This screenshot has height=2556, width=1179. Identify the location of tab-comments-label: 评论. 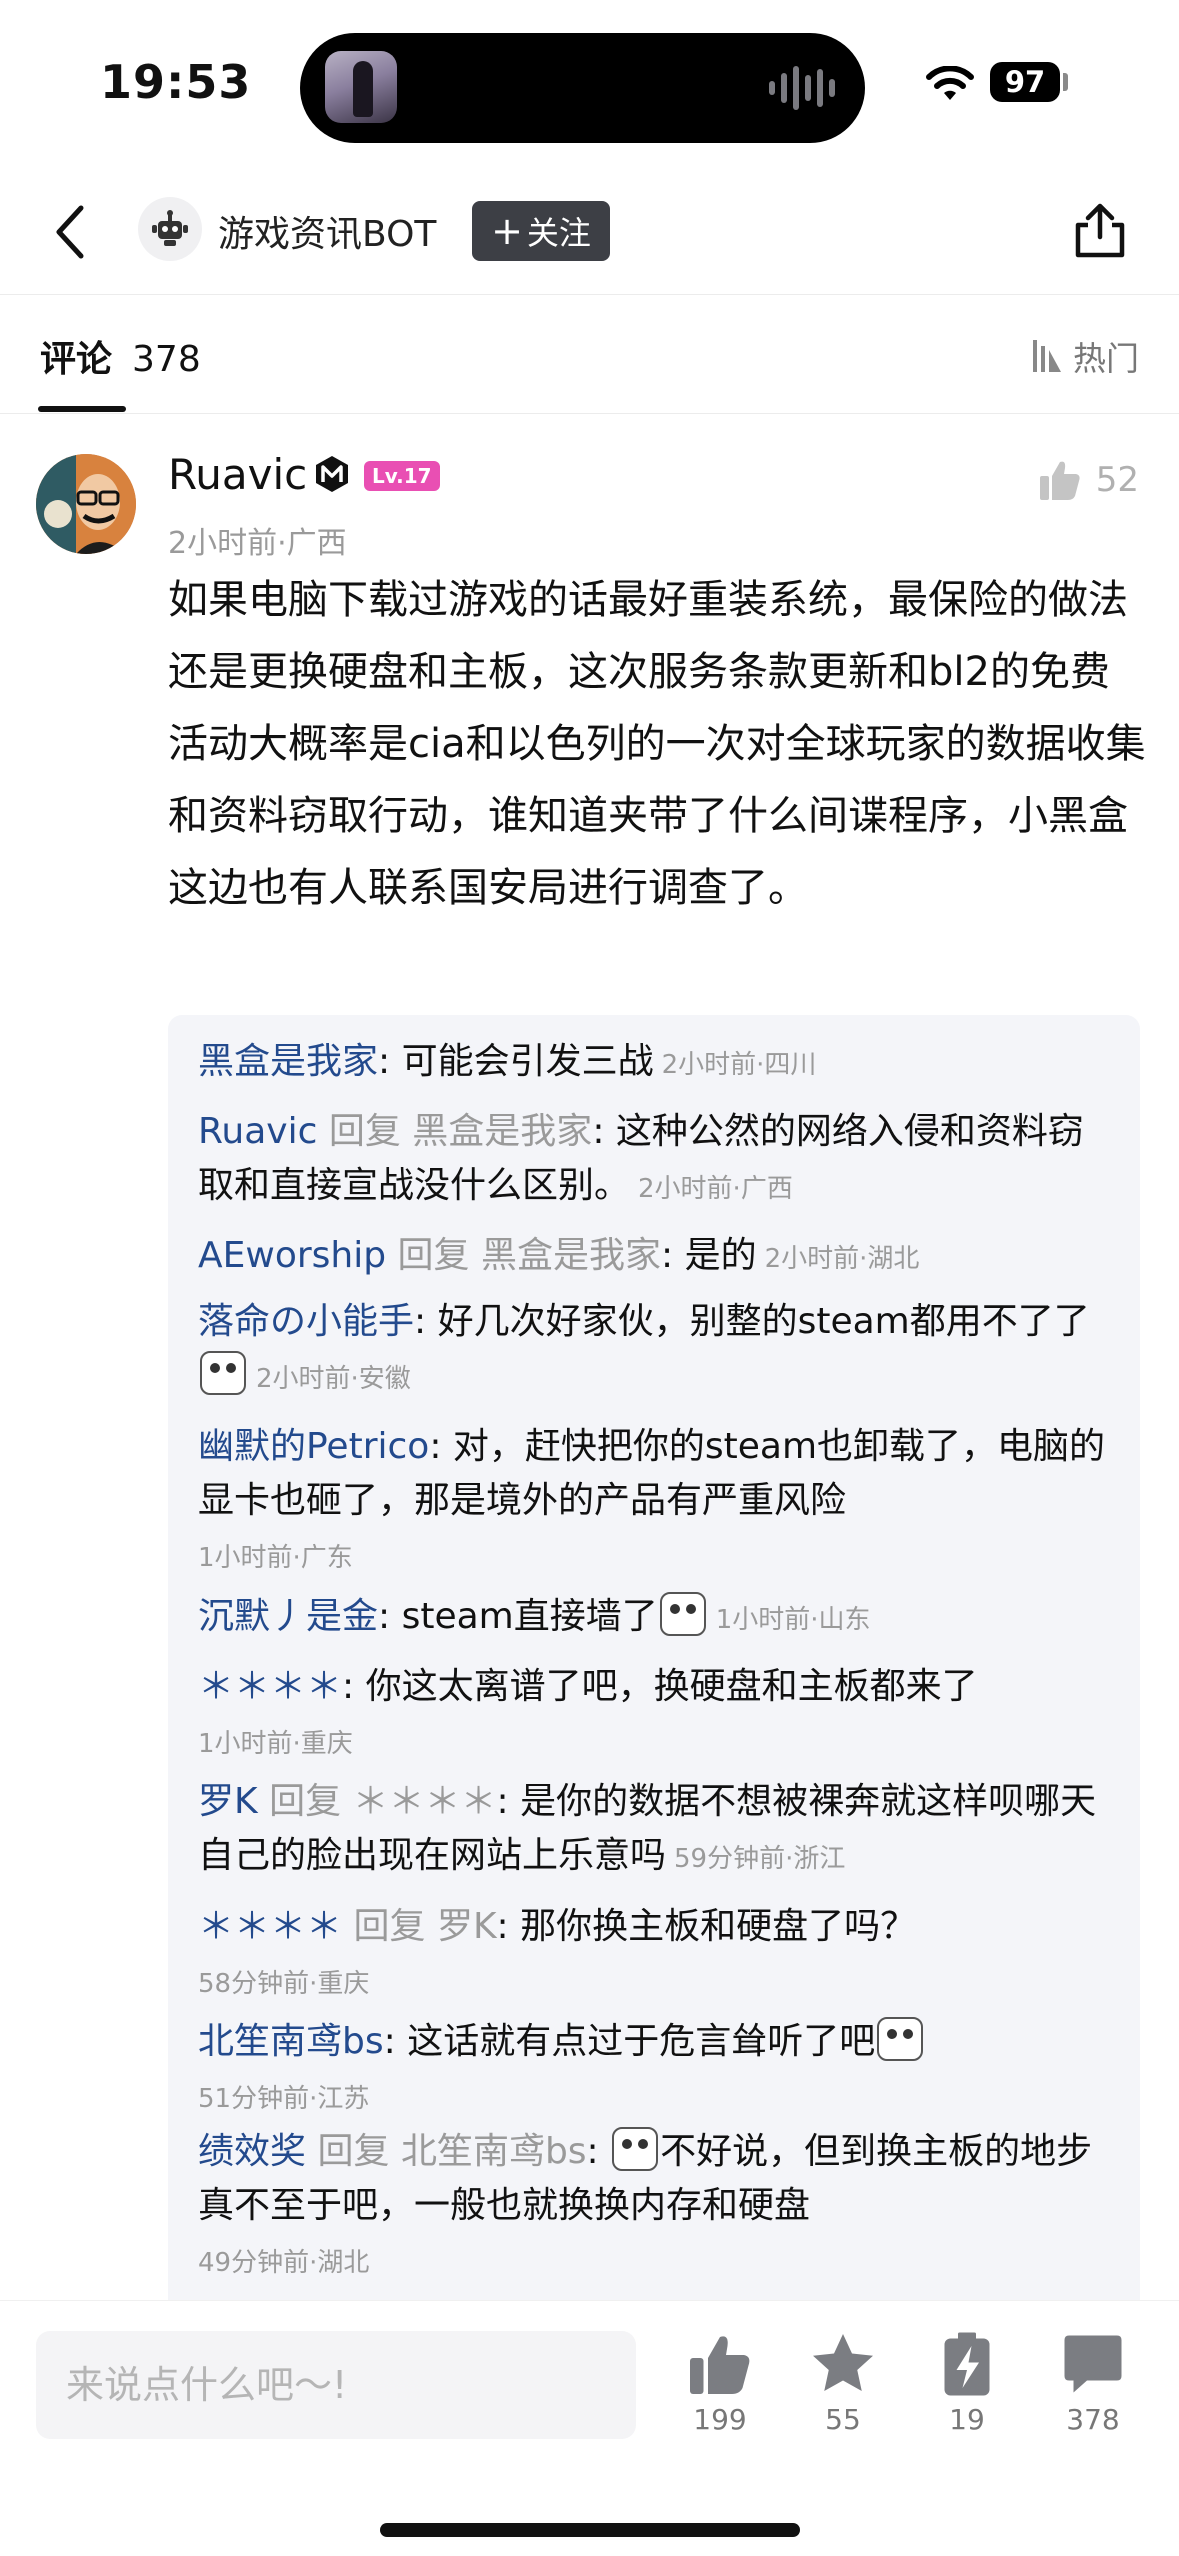
(76, 359).